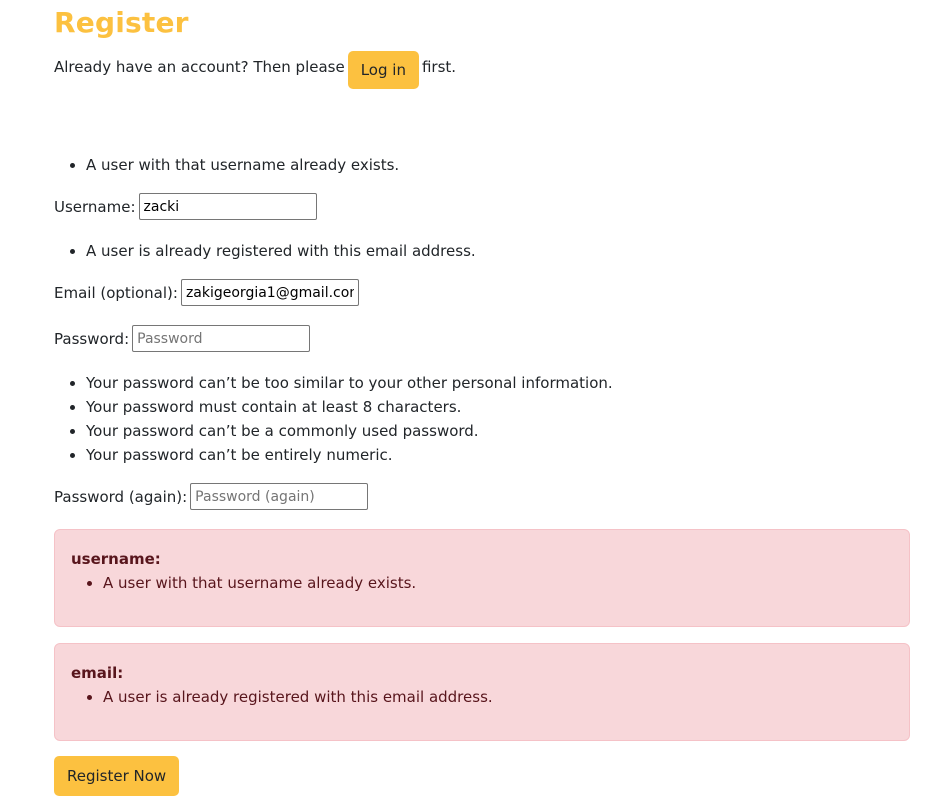 The width and height of the screenshot is (944, 802). I want to click on email-row: Email (optional):, so click(206, 292).